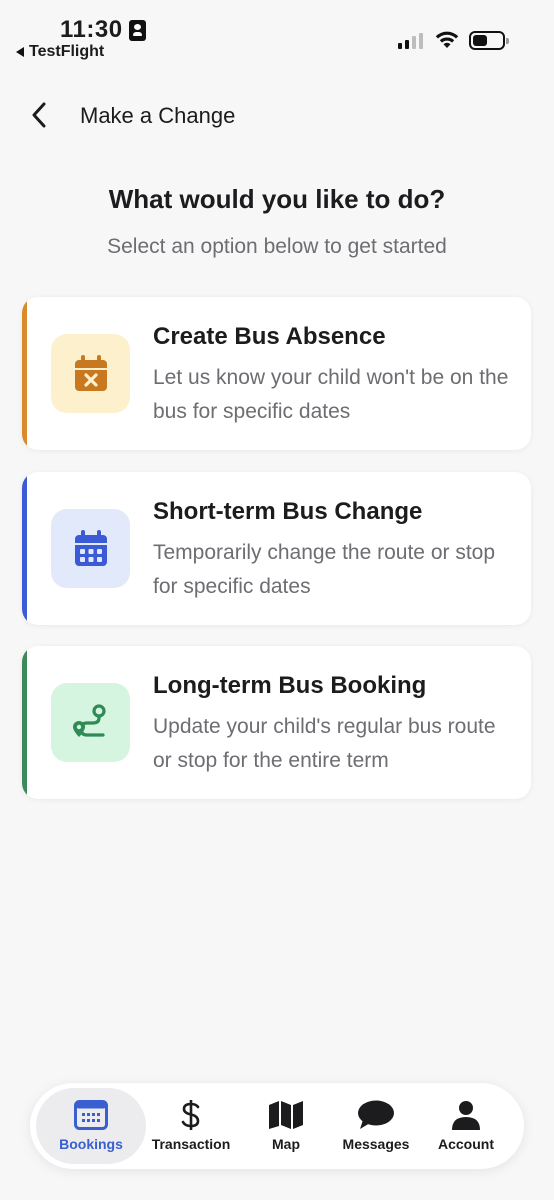  What do you see at coordinates (376, 1144) in the screenshot?
I see `tab-label: Messages` at bounding box center [376, 1144].